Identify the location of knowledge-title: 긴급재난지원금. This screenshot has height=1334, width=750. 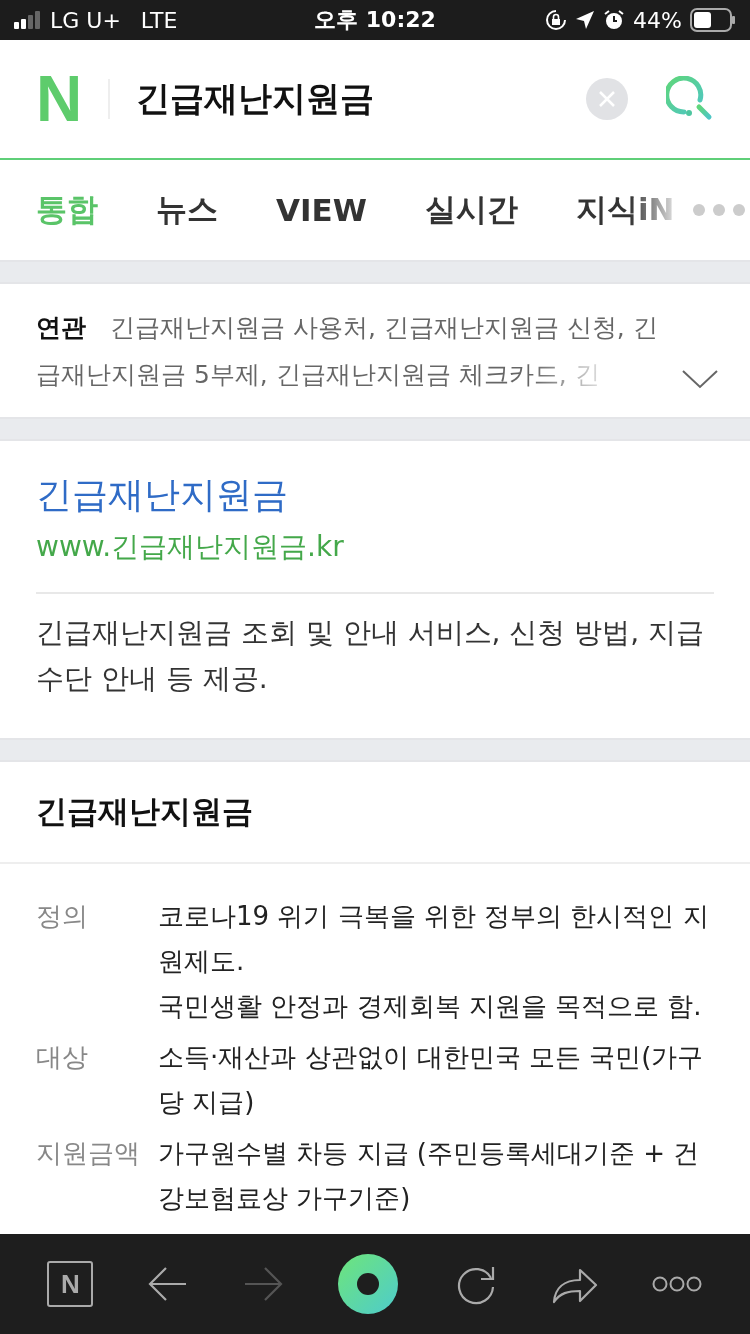
(144, 811).